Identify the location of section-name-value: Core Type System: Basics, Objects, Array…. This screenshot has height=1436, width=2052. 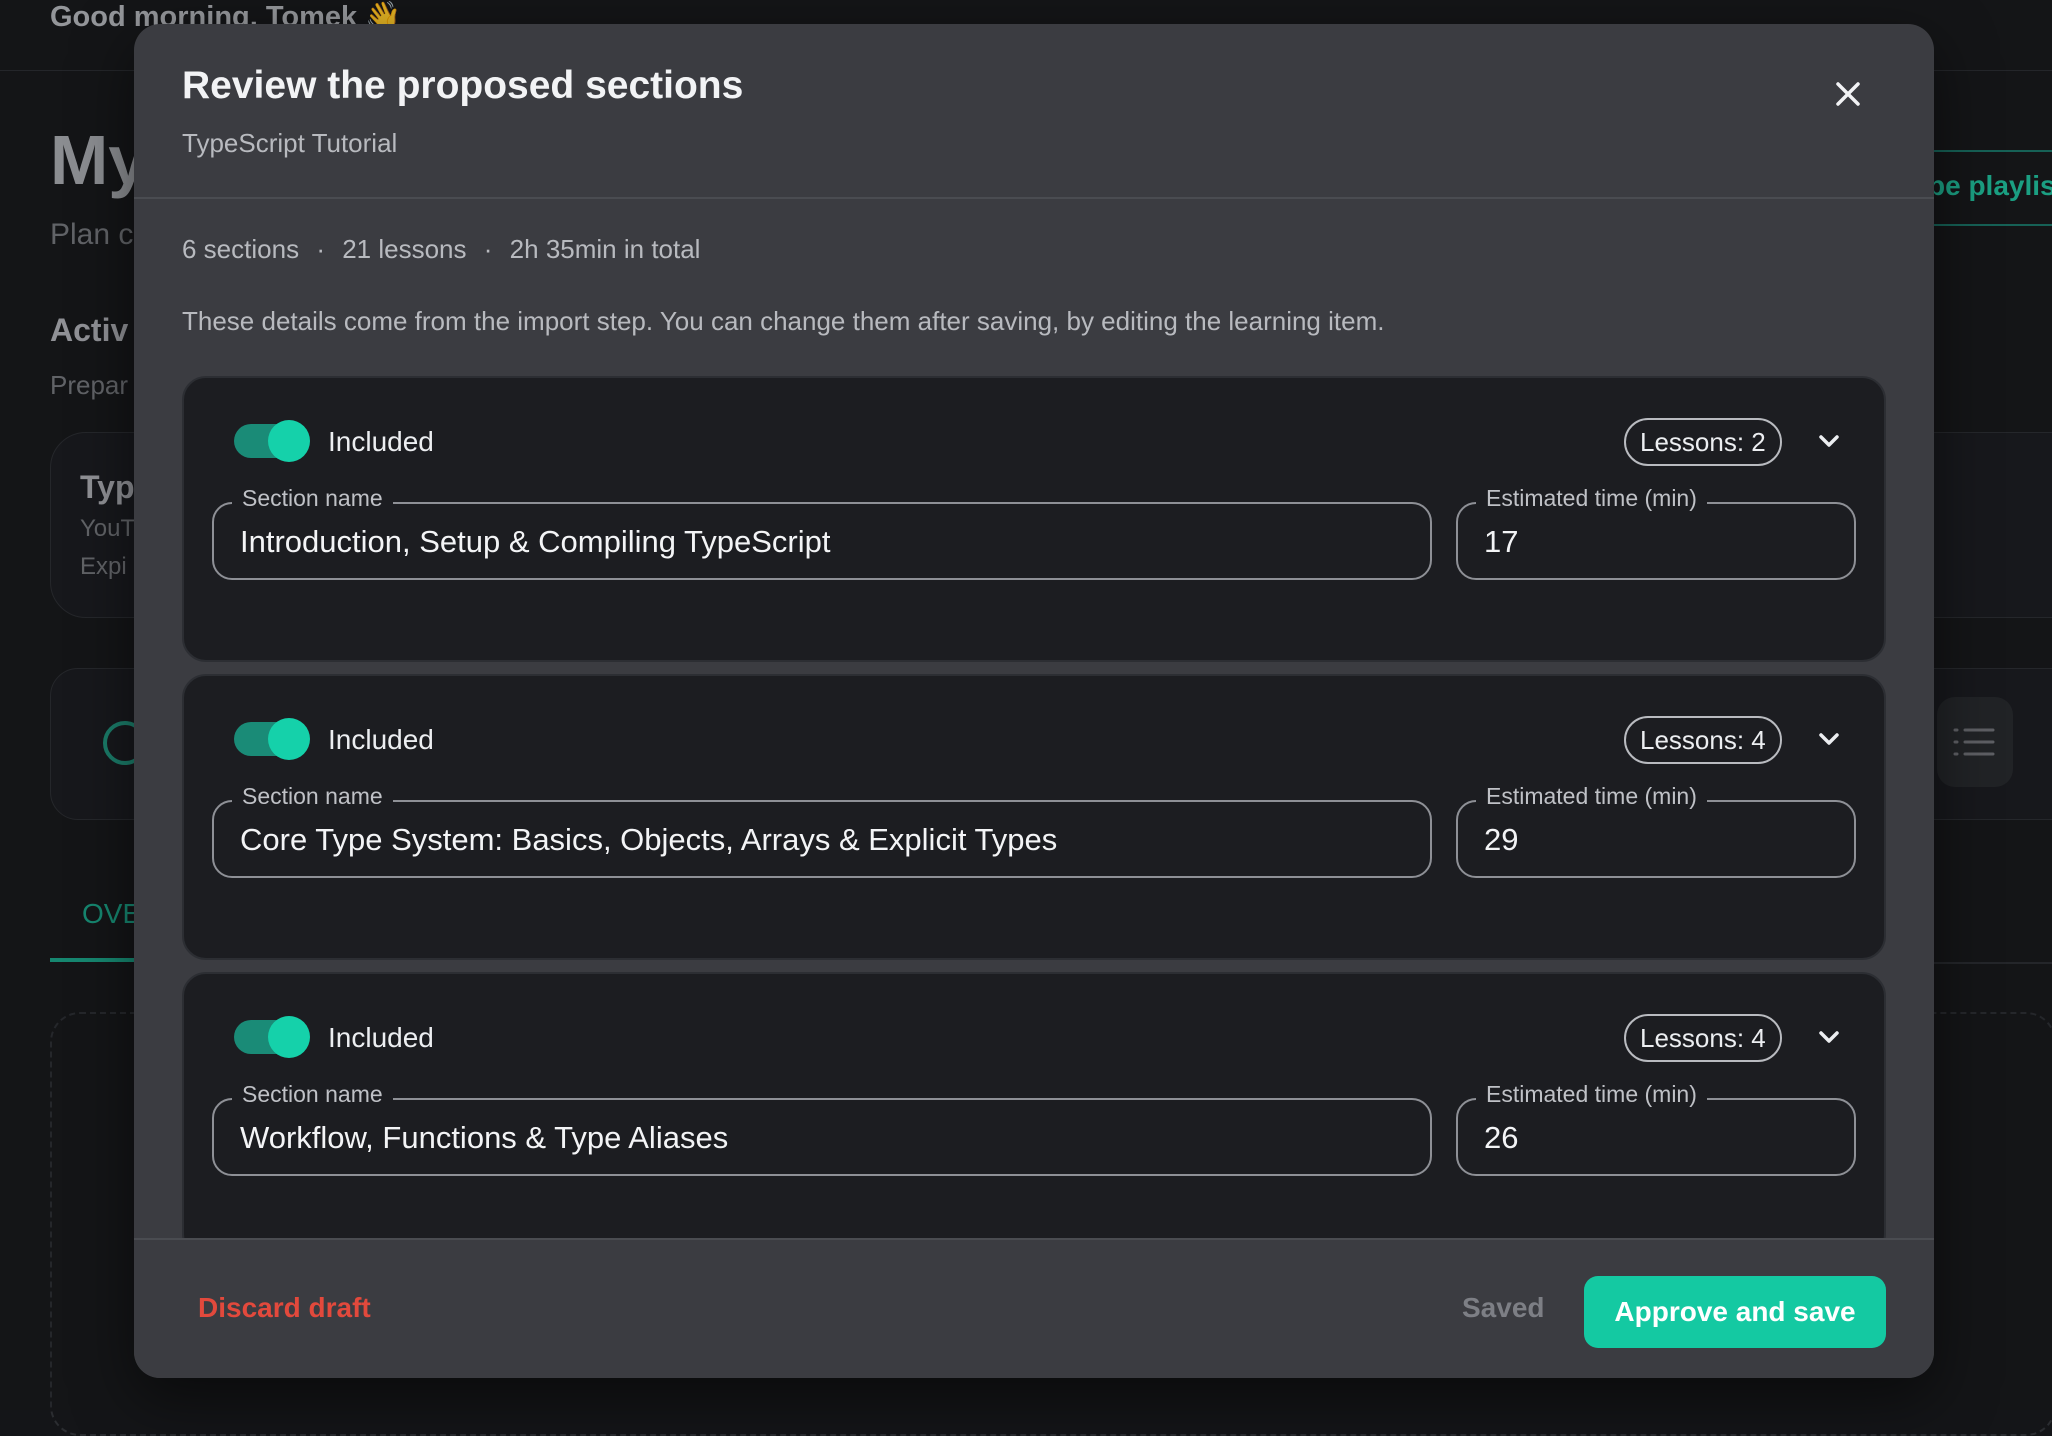
(648, 840).